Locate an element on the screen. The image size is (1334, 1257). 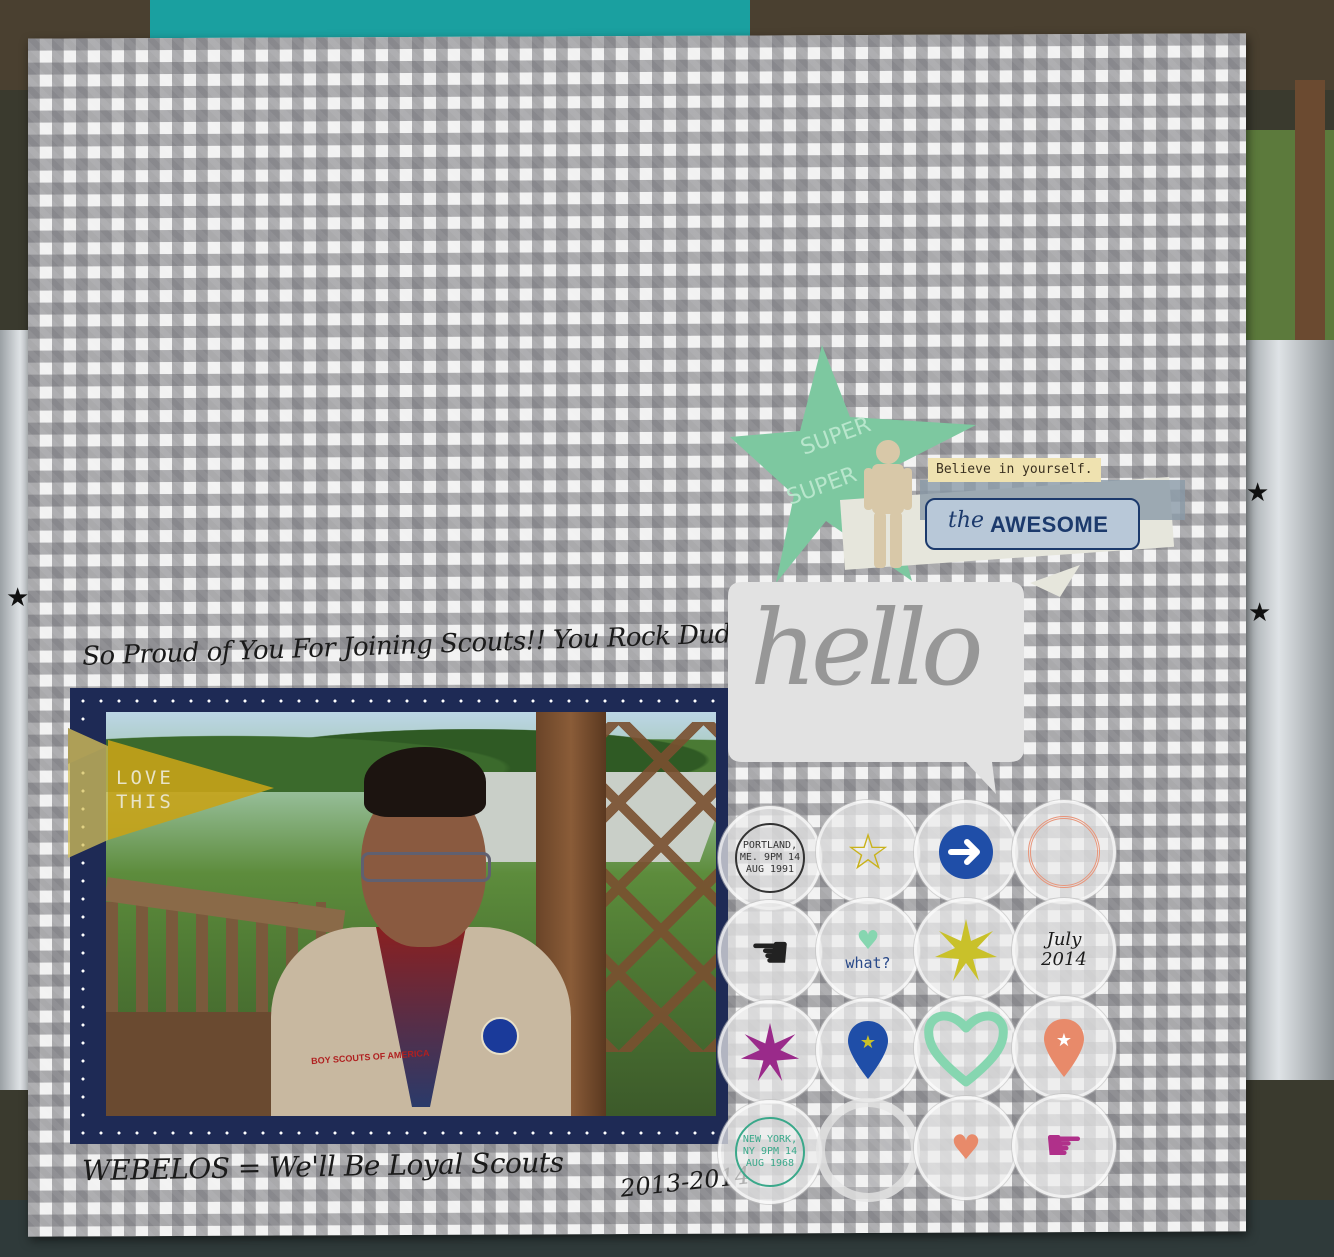
arrow-right-icon is located at coordinates (966, 852).